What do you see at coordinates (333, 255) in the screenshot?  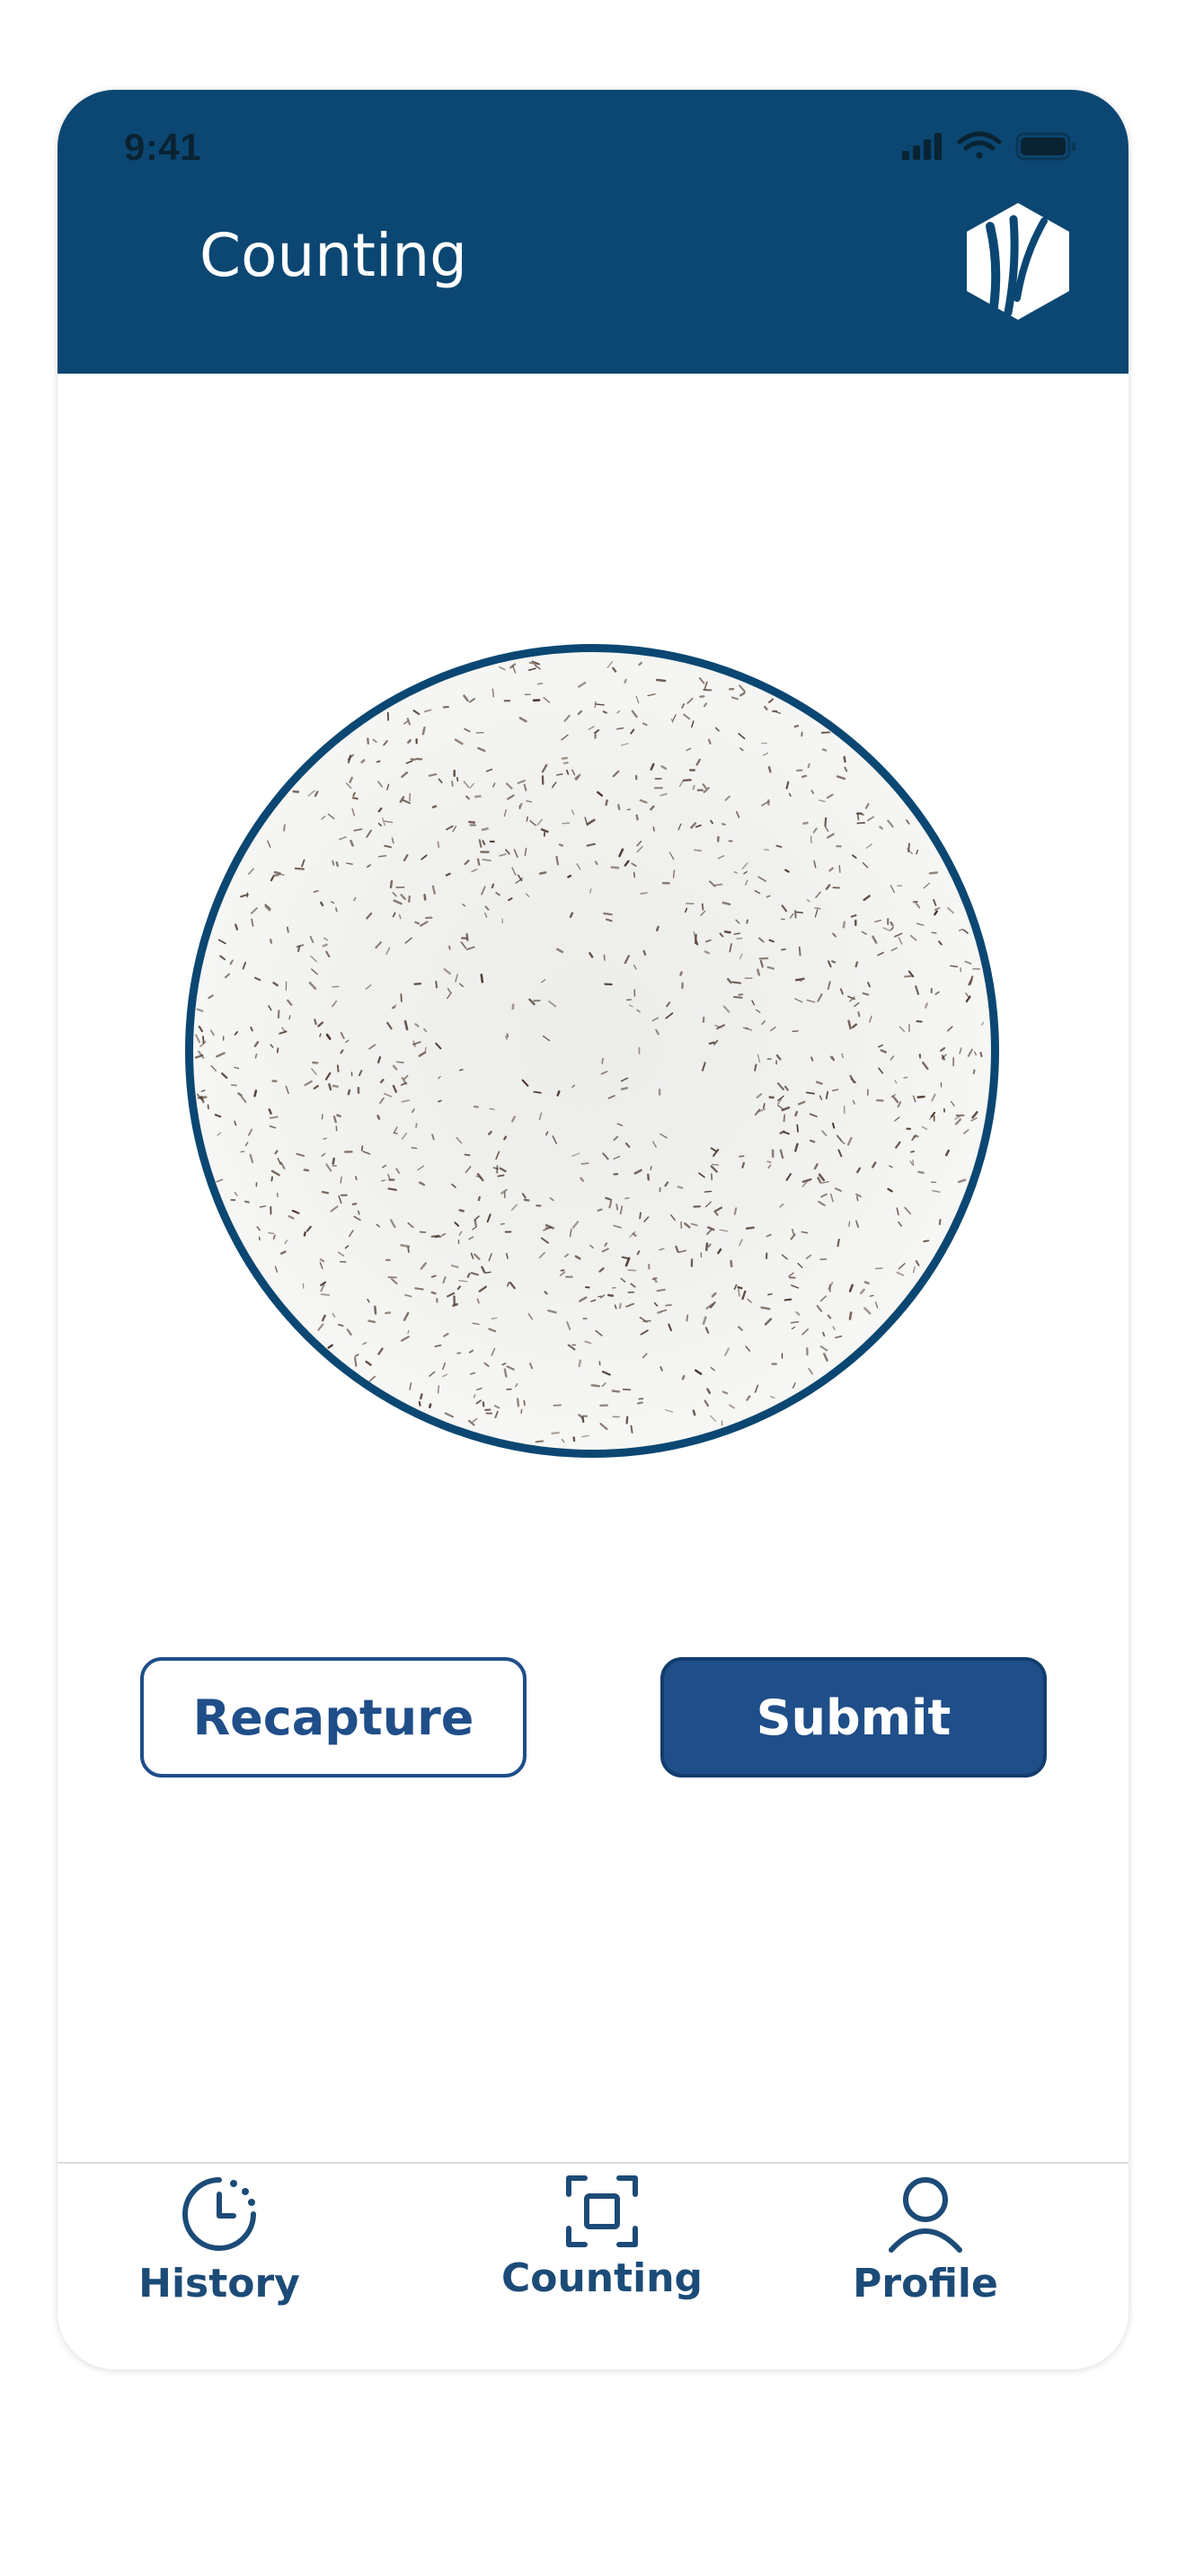 I see `page-title: Counting` at bounding box center [333, 255].